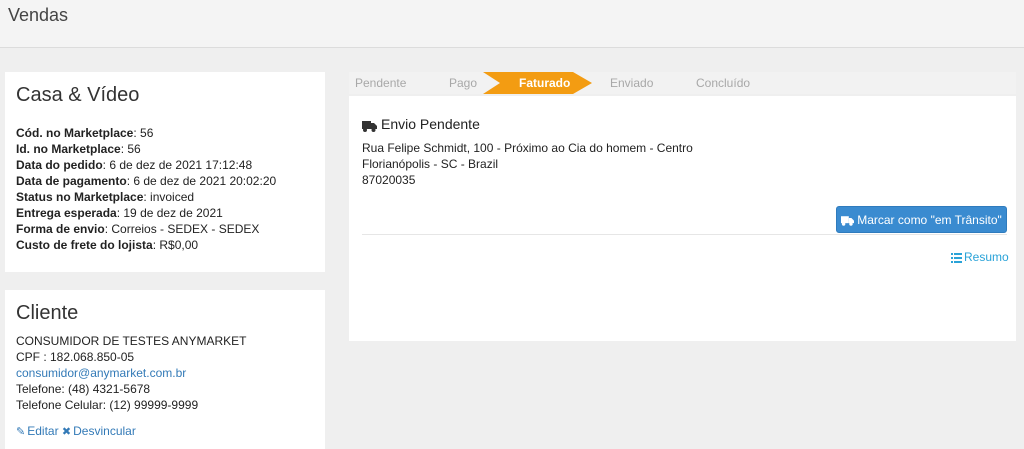 The height and width of the screenshot is (449, 1024). I want to click on close-icon: ✖, so click(66, 432).